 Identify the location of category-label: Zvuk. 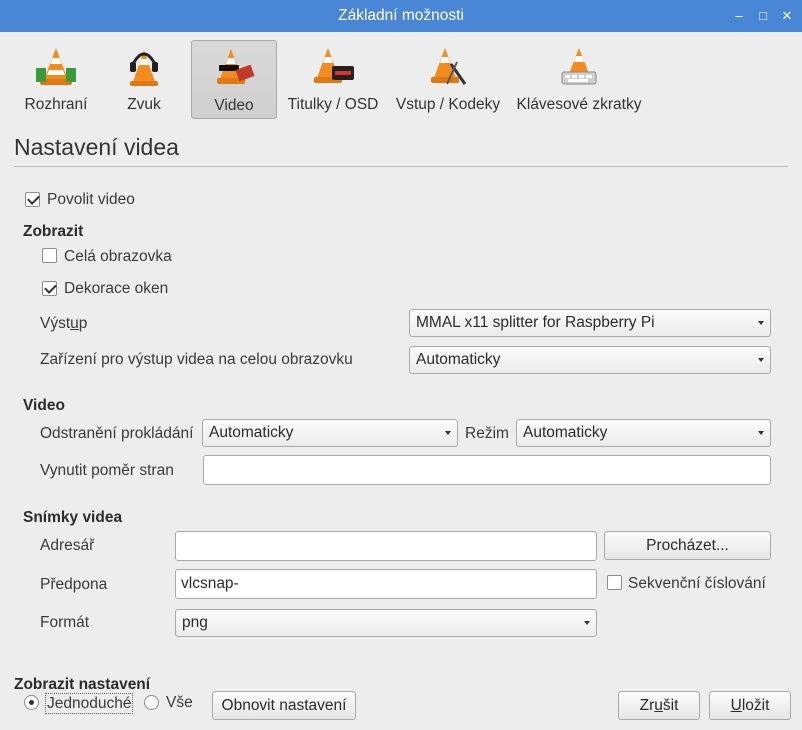
(144, 104).